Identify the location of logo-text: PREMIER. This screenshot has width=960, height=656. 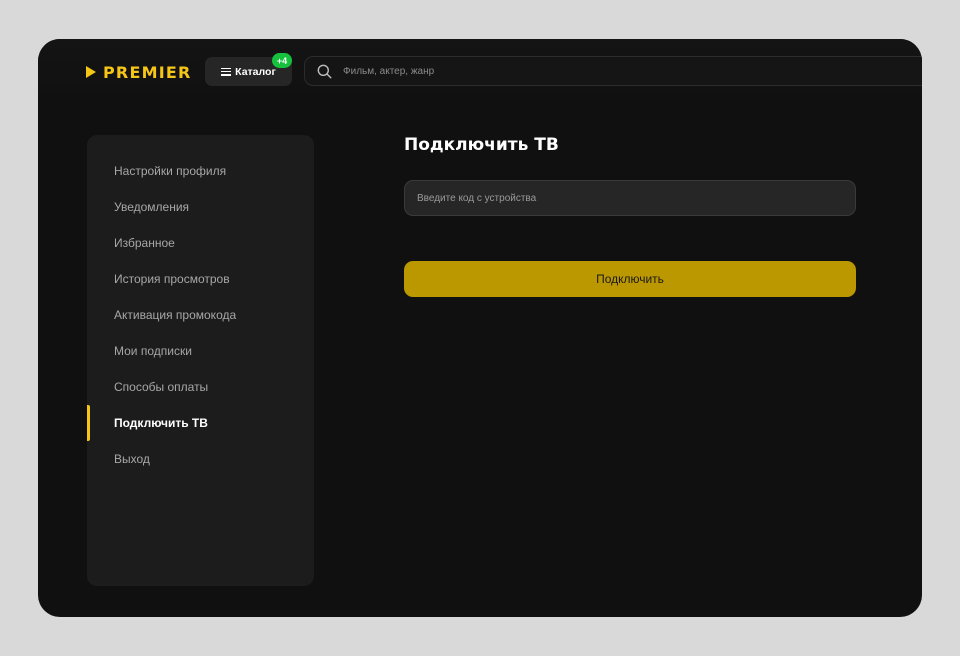
(147, 72).